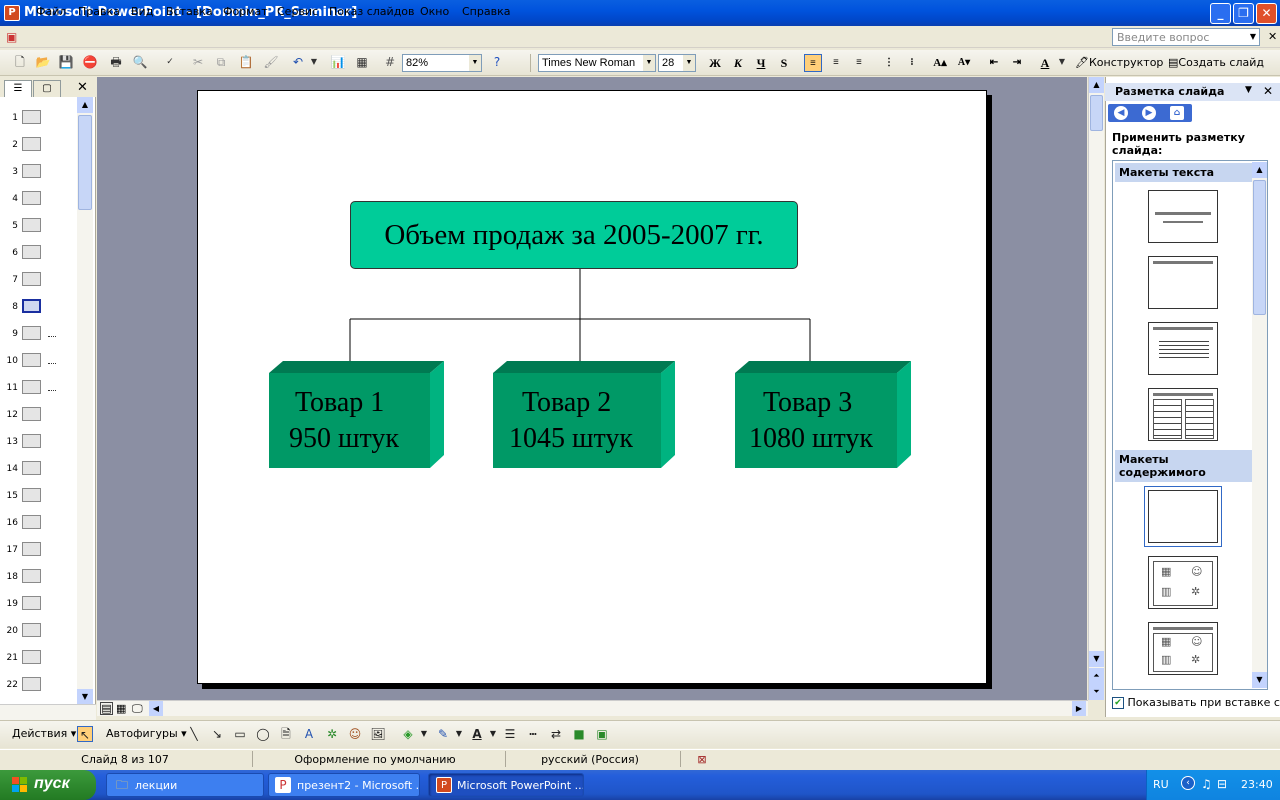  What do you see at coordinates (510, 734) in the screenshot?
I see `line-style-icon: ☰` at bounding box center [510, 734].